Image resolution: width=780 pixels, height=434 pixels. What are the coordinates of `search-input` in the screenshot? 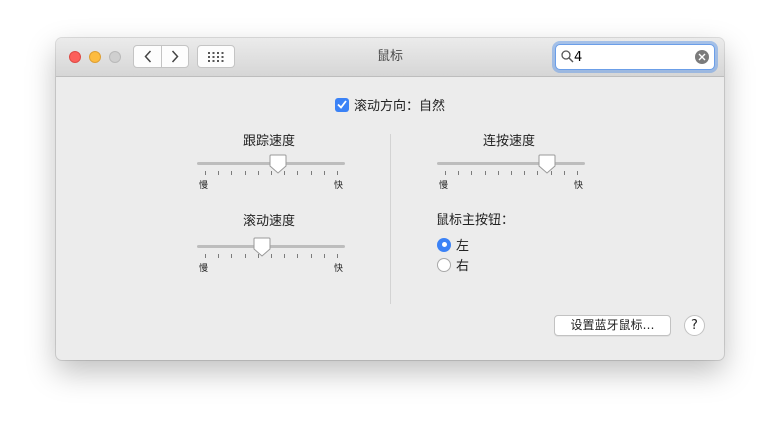 It's located at (634, 57).